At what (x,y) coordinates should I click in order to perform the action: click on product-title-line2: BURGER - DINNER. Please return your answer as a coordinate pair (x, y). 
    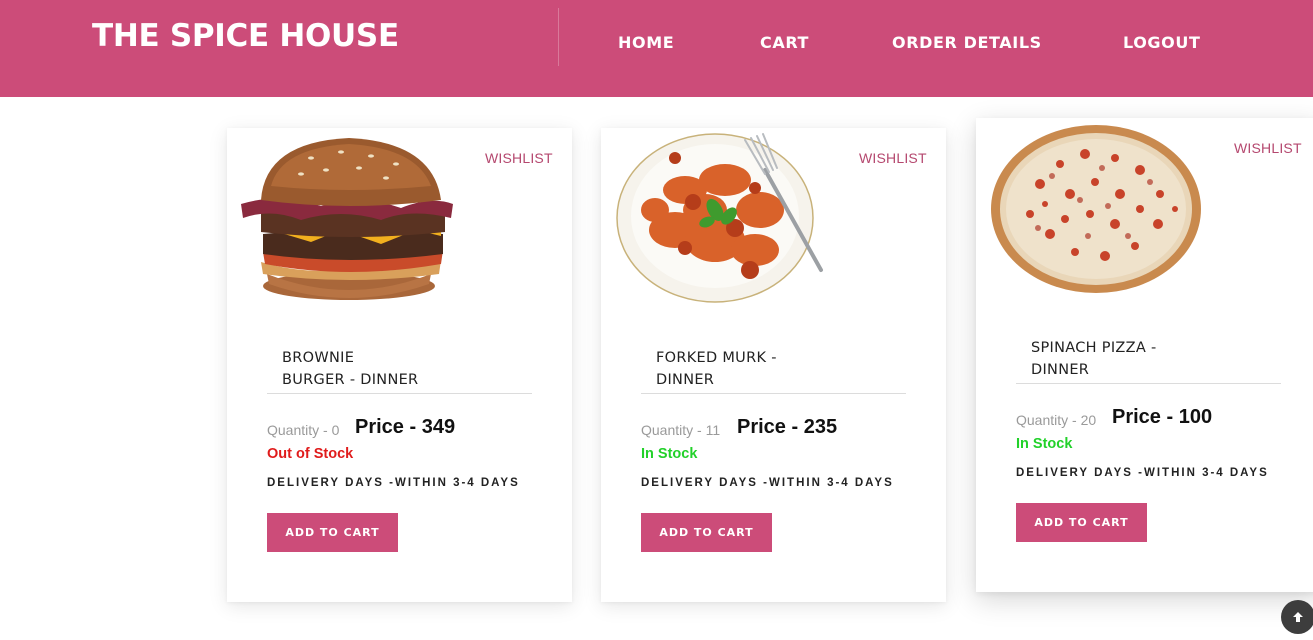
    Looking at the image, I should click on (350, 380).